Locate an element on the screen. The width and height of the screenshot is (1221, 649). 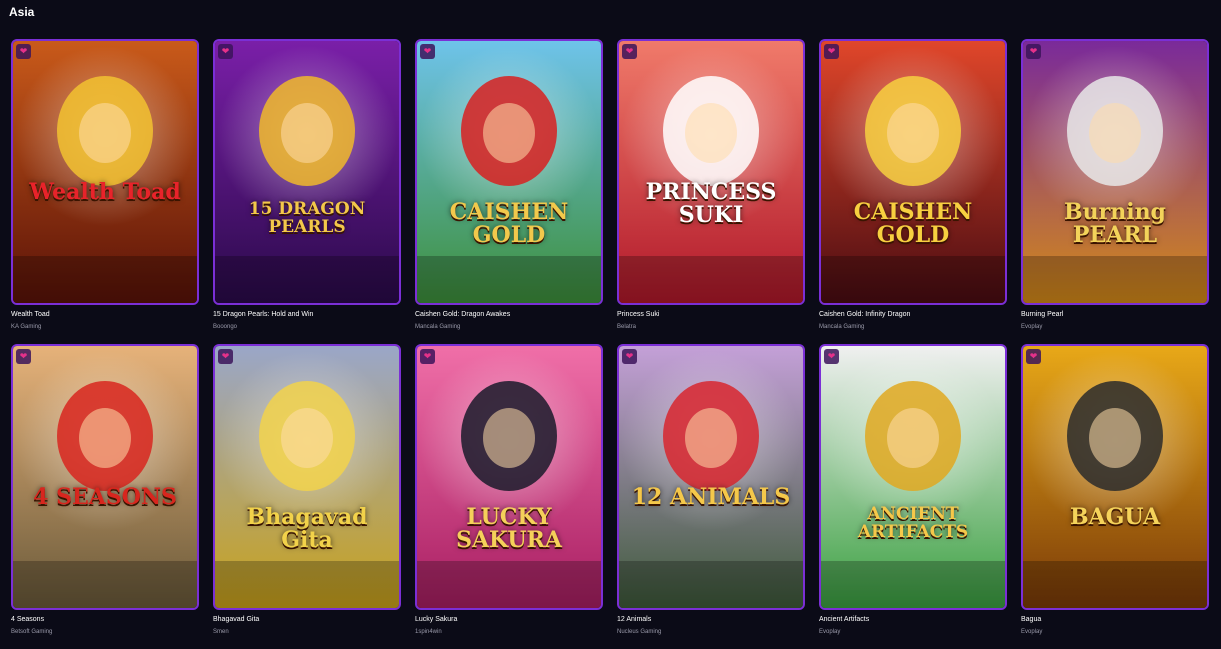
game-thumbnail: ❤ BAGUA is located at coordinates (1115, 477).